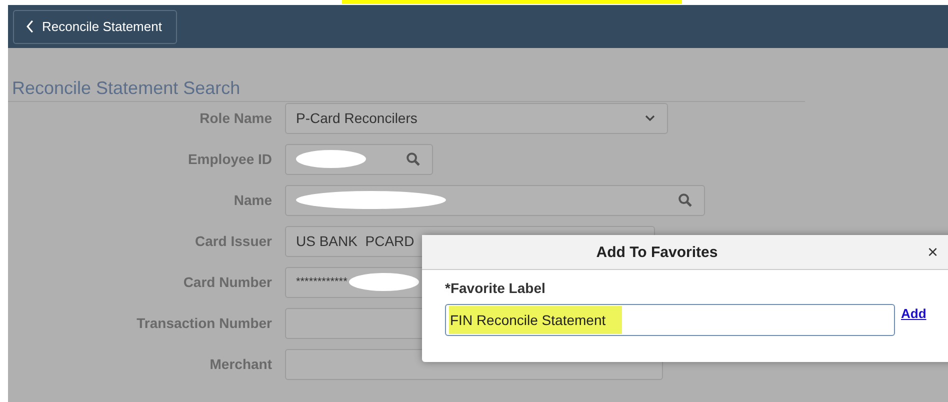 Image resolution: width=948 pixels, height=402 pixels. I want to click on field-label: *Favorite Label, so click(495, 288).